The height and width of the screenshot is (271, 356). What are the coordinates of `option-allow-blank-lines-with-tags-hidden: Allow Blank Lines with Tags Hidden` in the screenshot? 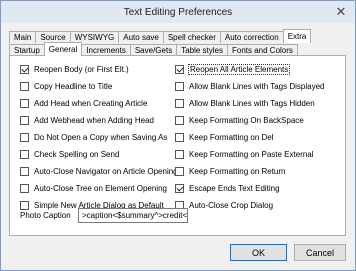 It's located at (249, 103).